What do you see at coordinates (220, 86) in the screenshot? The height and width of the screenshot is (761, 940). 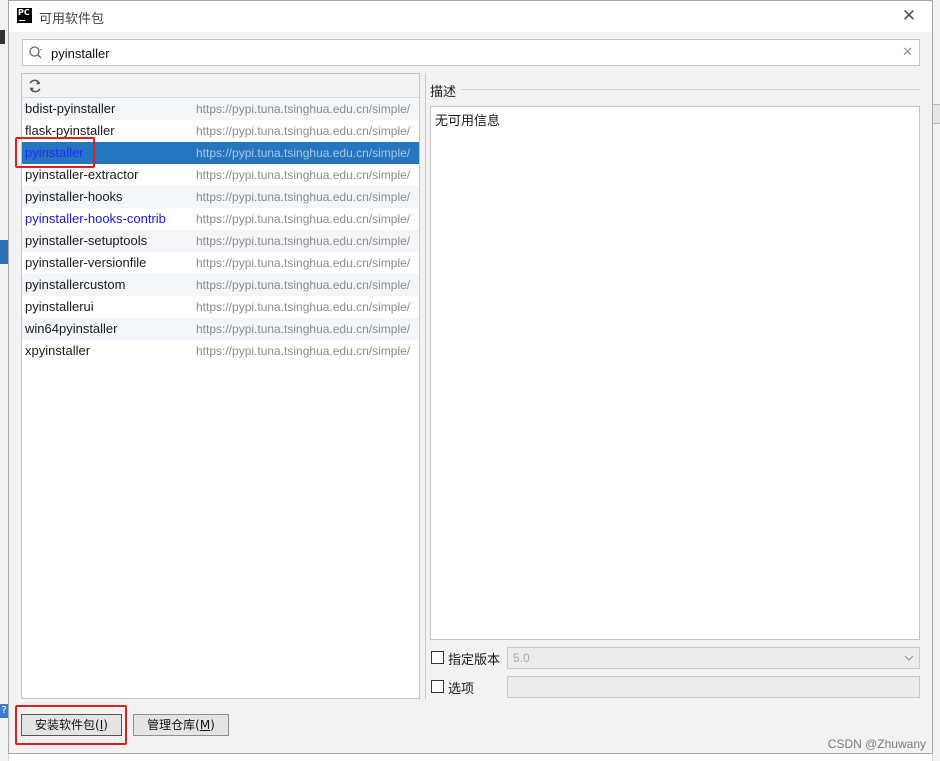 I see `list-toolbar` at bounding box center [220, 86].